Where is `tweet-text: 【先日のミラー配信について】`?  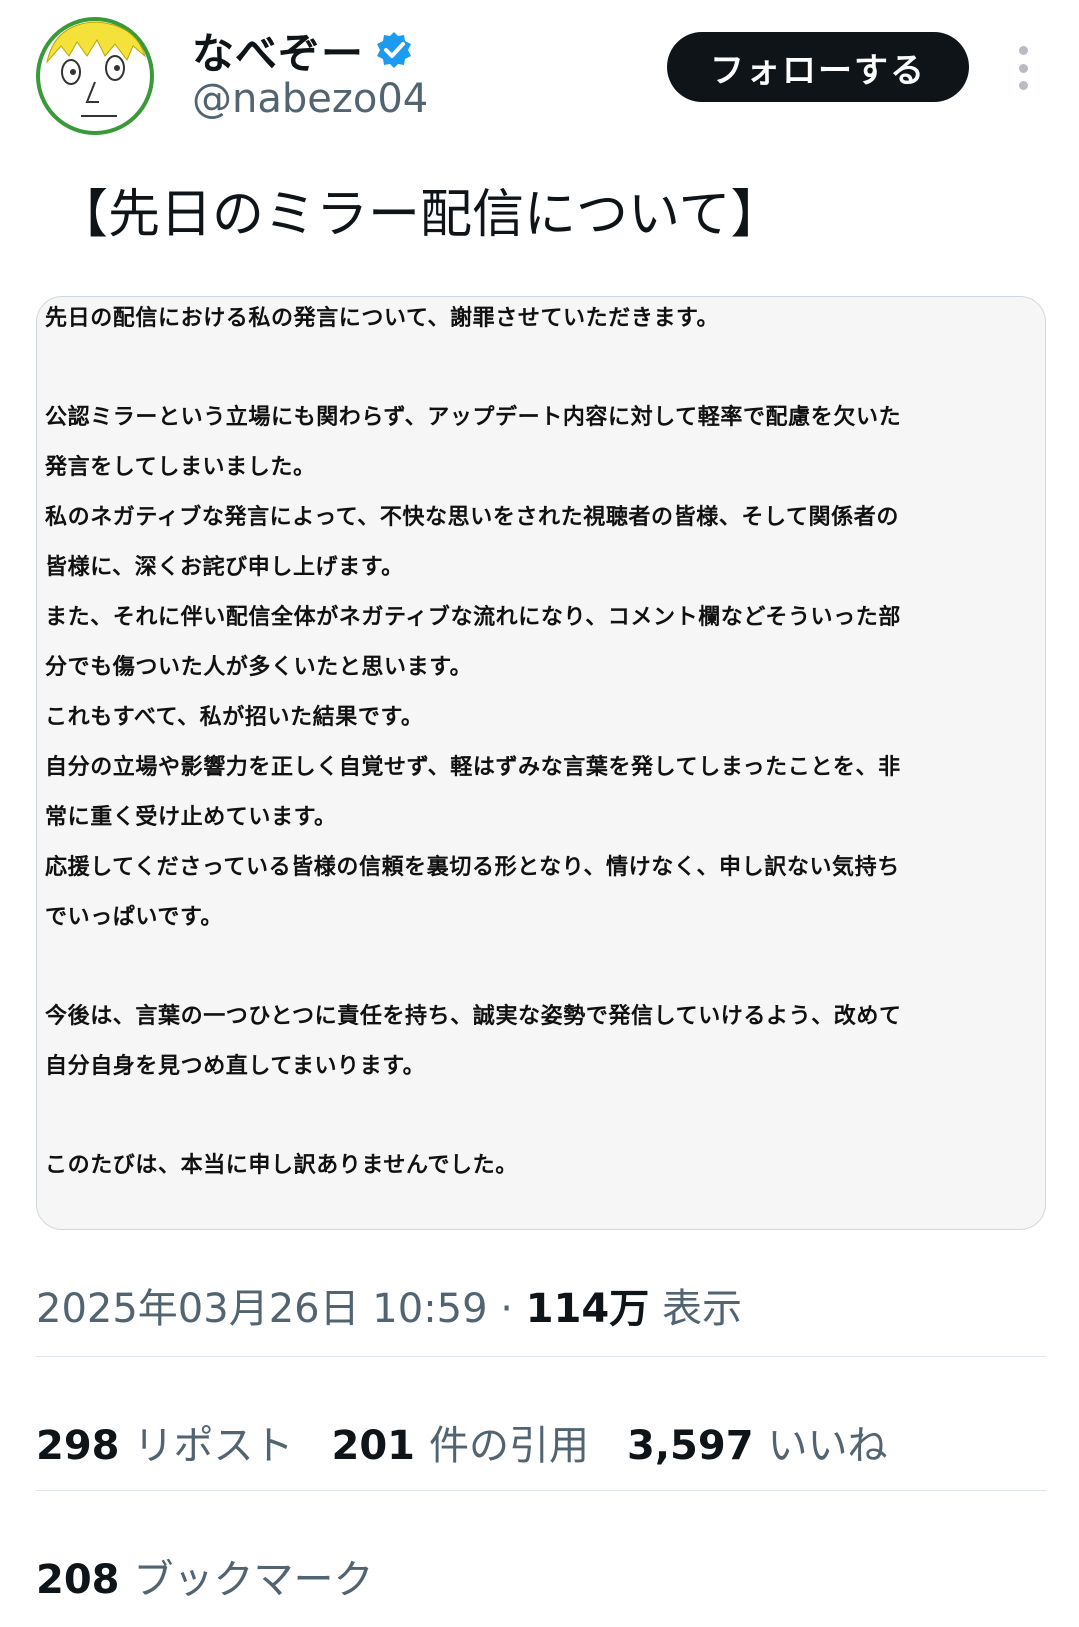
tweet-text: 【先日のミラー配信について】 is located at coordinates (419, 215).